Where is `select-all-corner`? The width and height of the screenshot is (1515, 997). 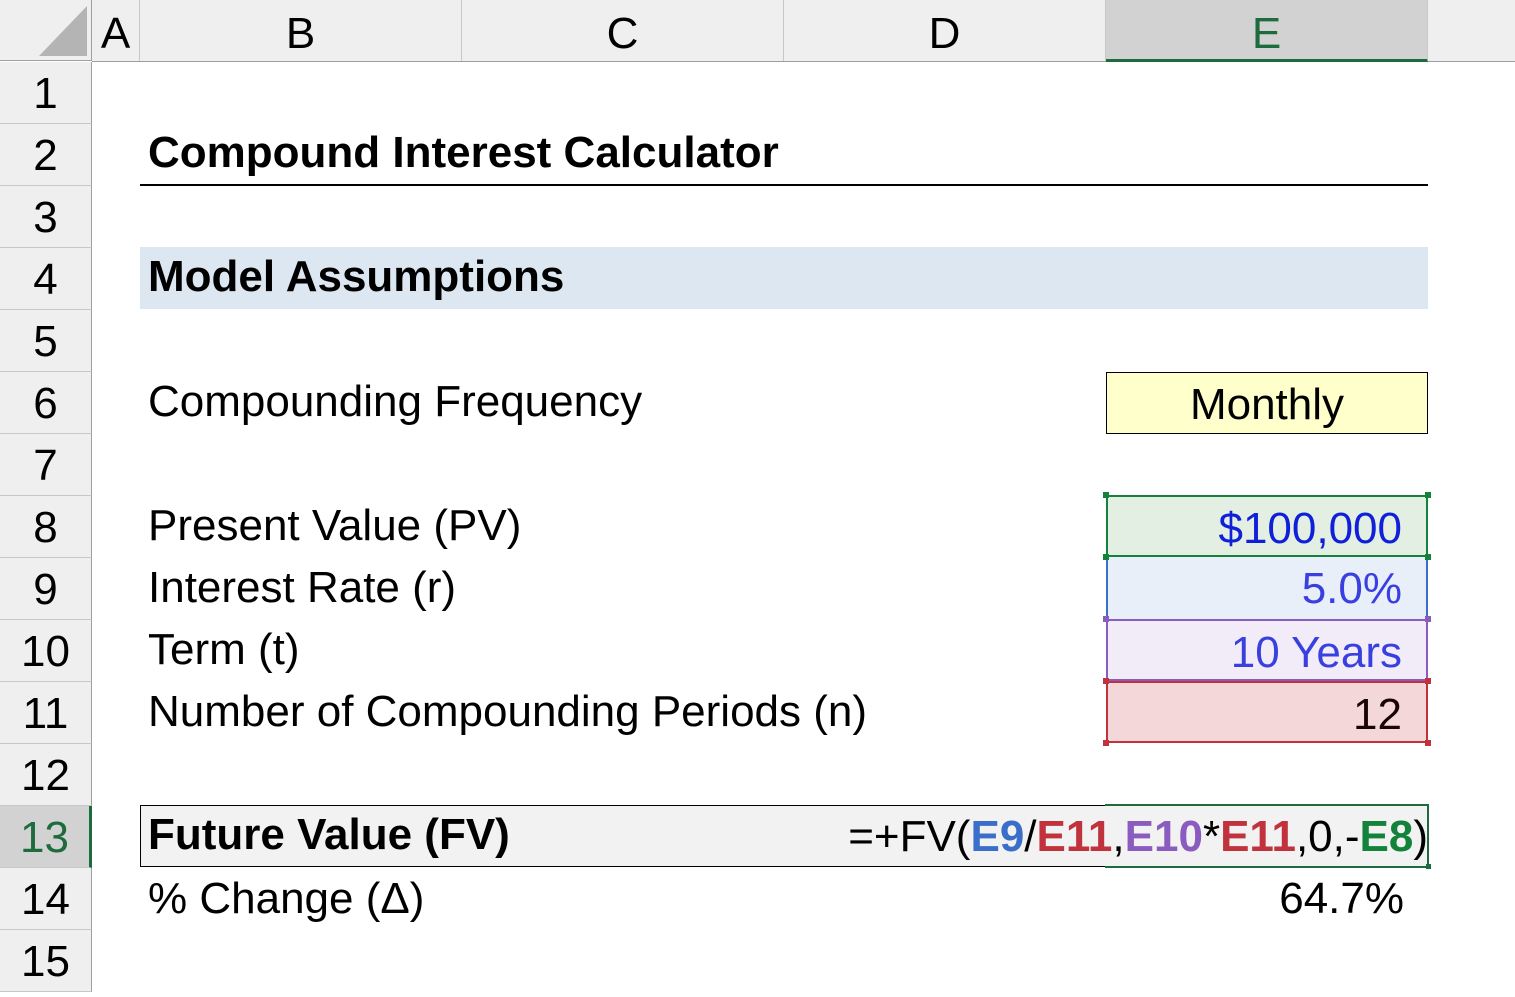
select-all-corner is located at coordinates (46, 30).